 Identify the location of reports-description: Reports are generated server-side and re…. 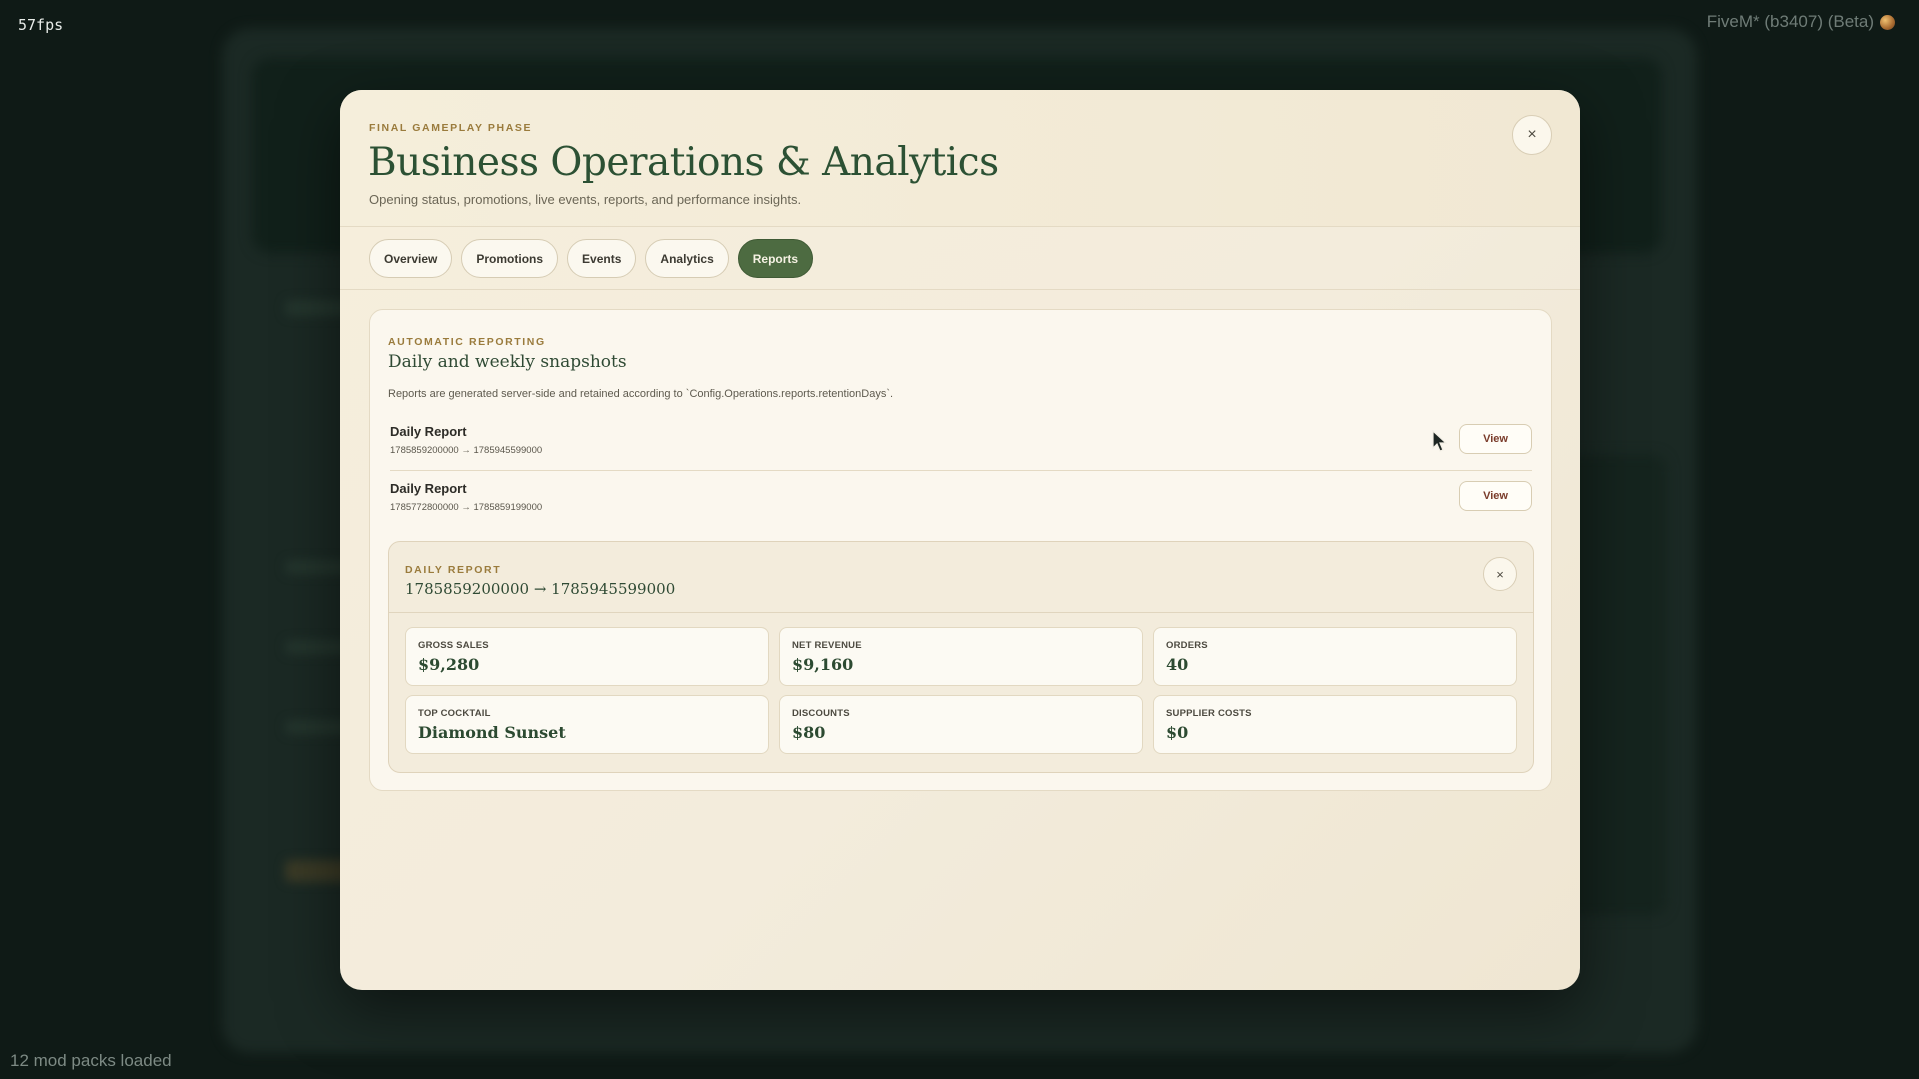
(641, 394).